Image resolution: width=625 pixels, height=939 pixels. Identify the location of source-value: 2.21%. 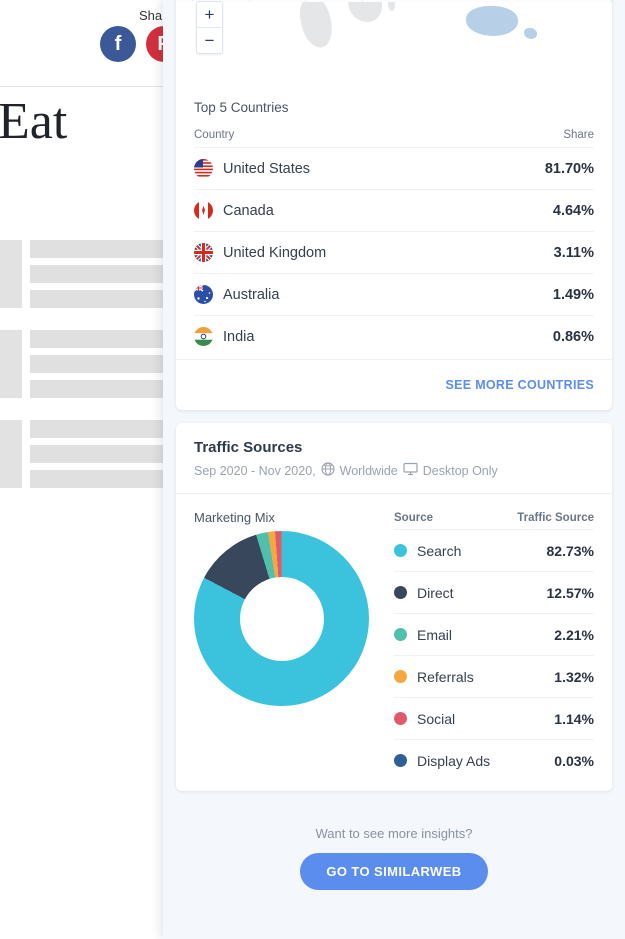
(574, 634).